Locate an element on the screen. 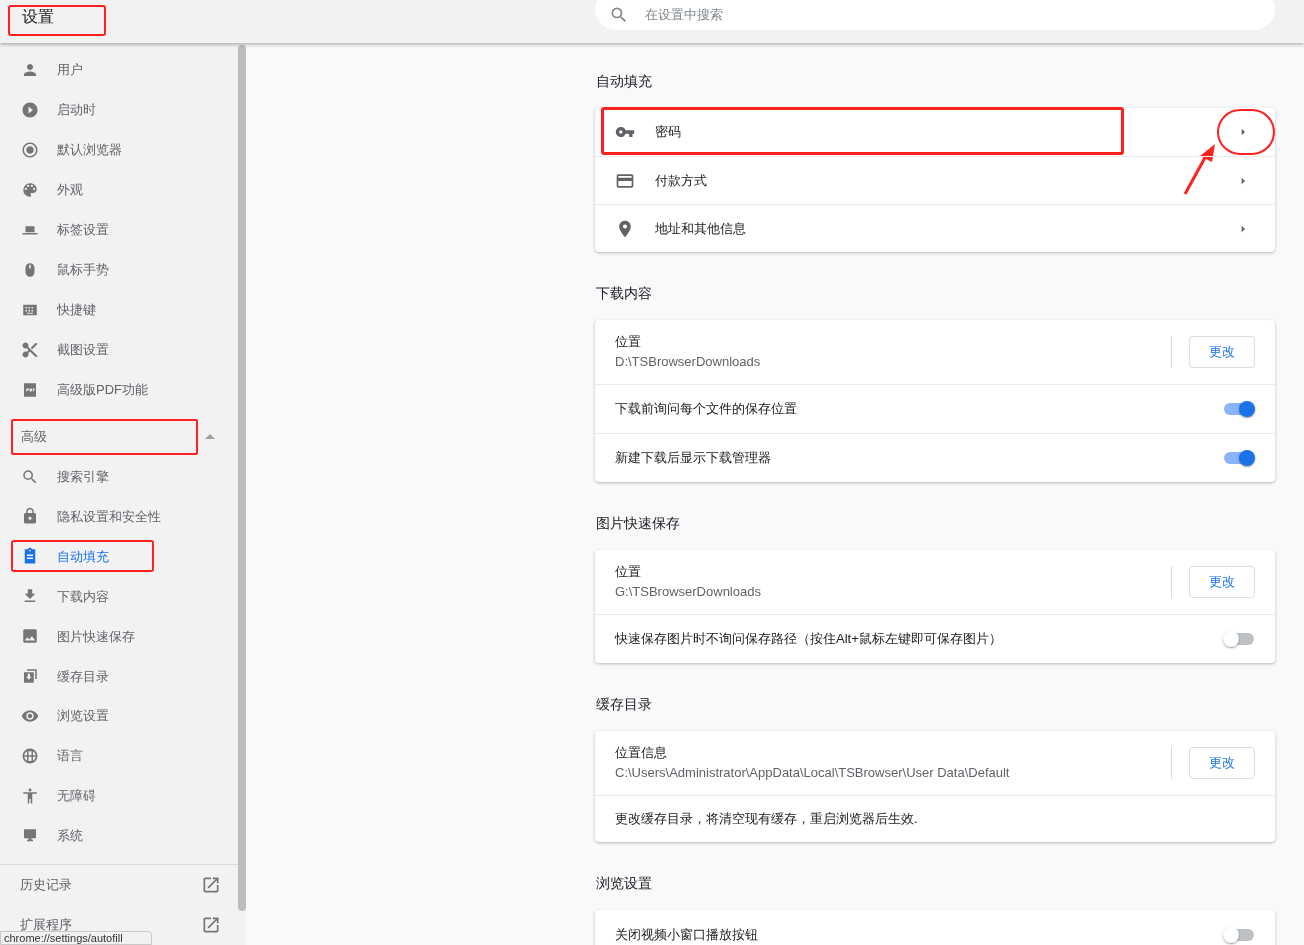  sidebar-item: 标签设置 is located at coordinates (66, 229).